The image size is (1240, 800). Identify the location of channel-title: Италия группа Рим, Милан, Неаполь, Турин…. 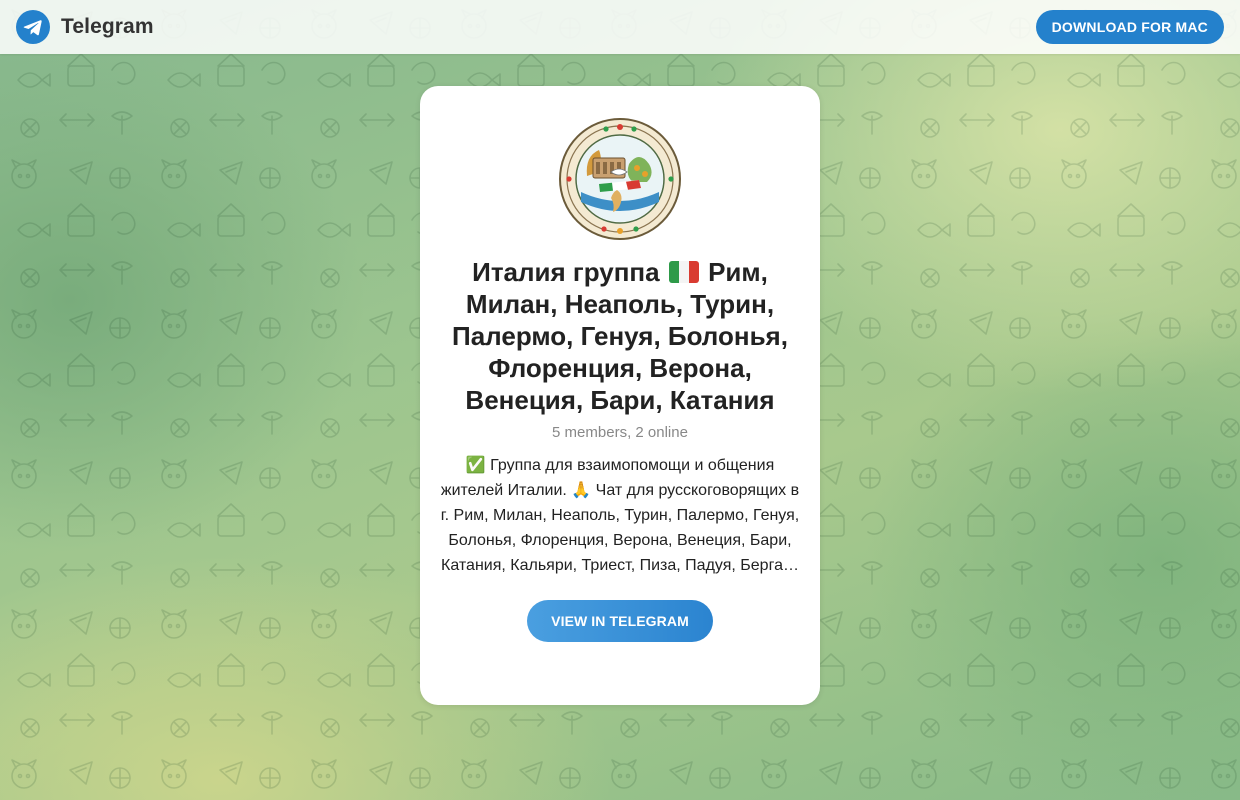
(620, 336).